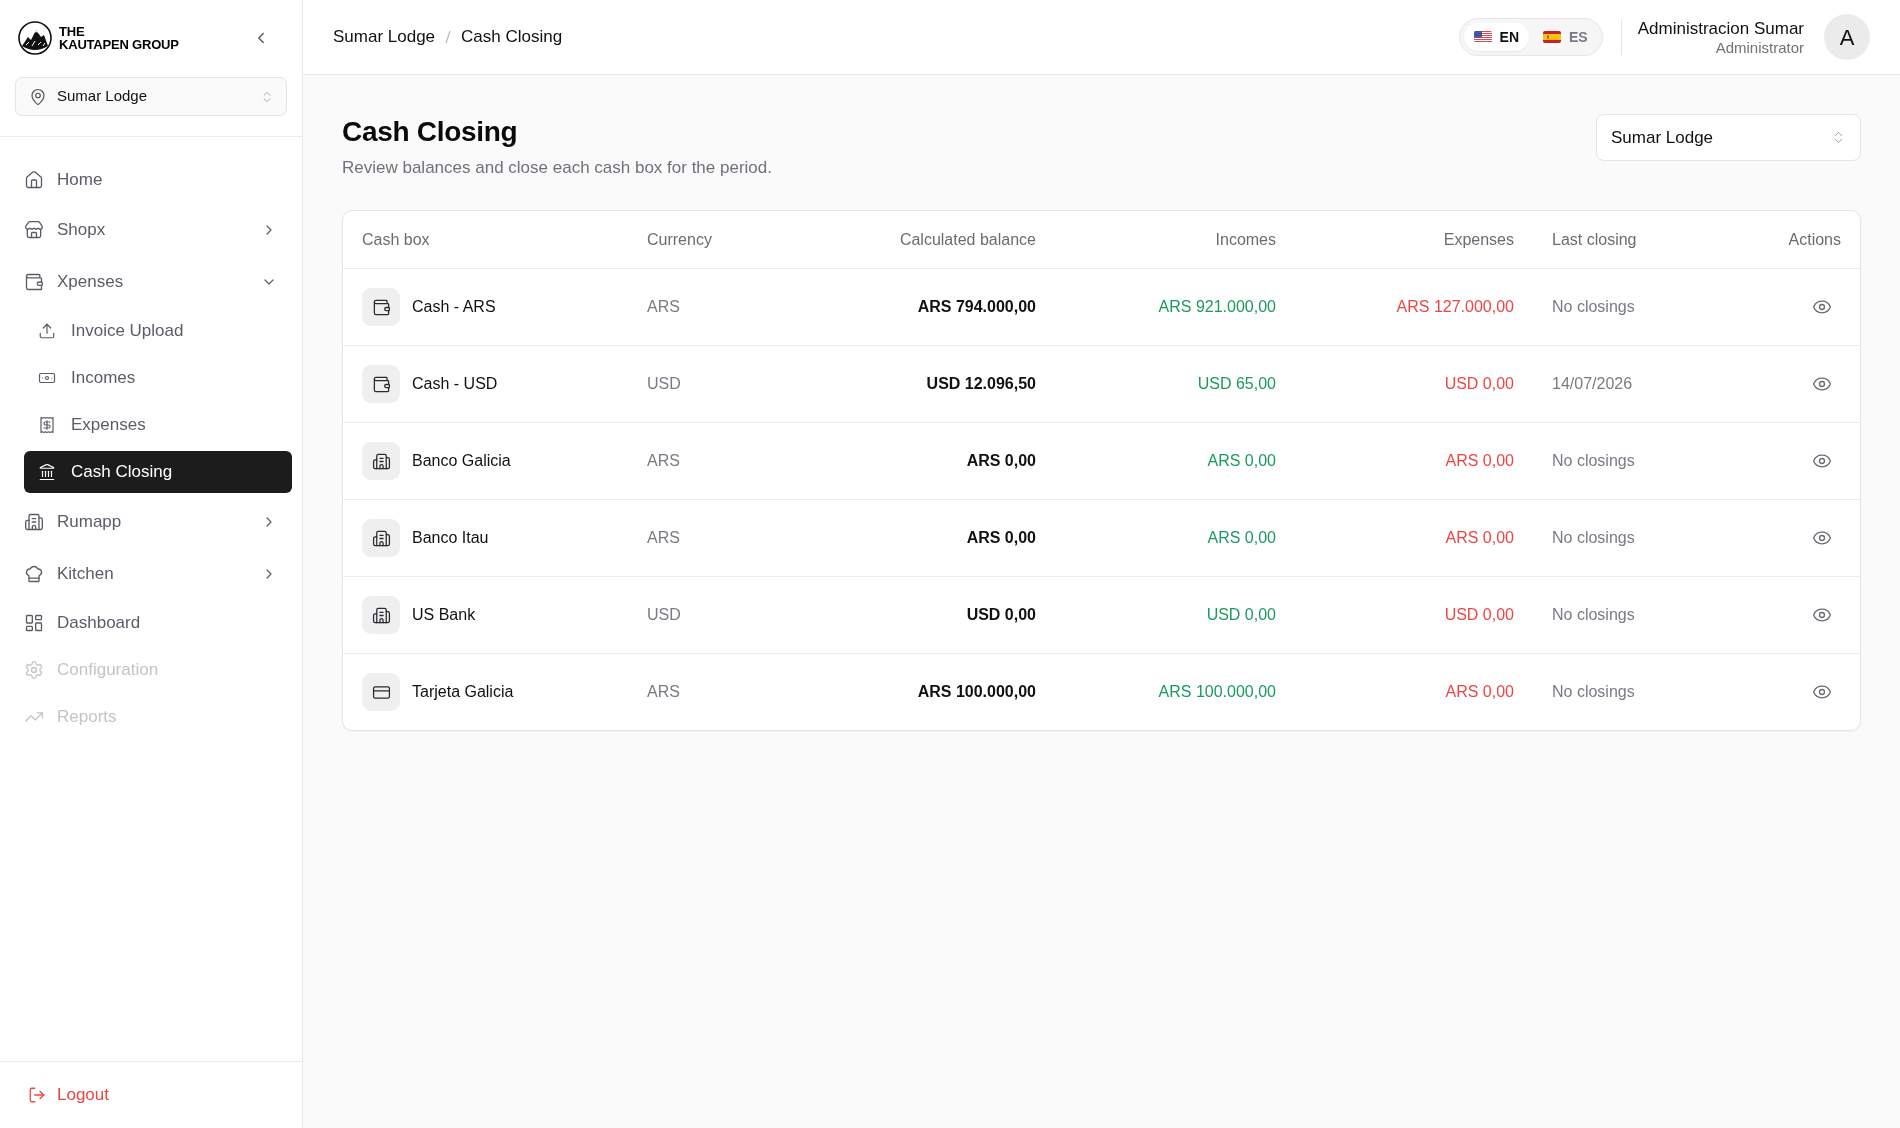 The height and width of the screenshot is (1128, 1900). What do you see at coordinates (976, 306) in the screenshot?
I see `balance-amount: ARS 794.000,00` at bounding box center [976, 306].